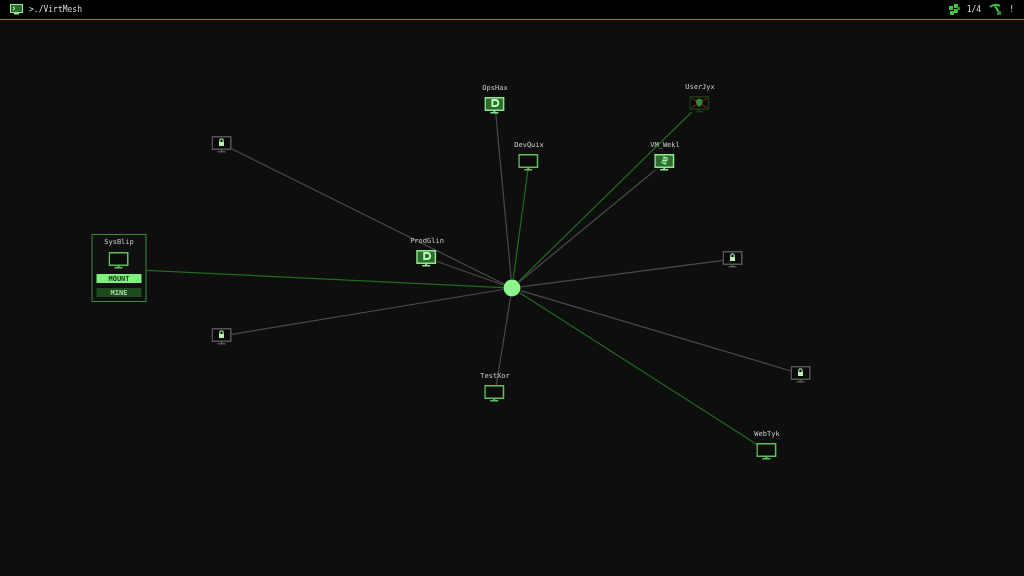 Image resolution: width=1024 pixels, height=576 pixels. What do you see at coordinates (55, 9) in the screenshot?
I see `window-title: >./VirtMesh` at bounding box center [55, 9].